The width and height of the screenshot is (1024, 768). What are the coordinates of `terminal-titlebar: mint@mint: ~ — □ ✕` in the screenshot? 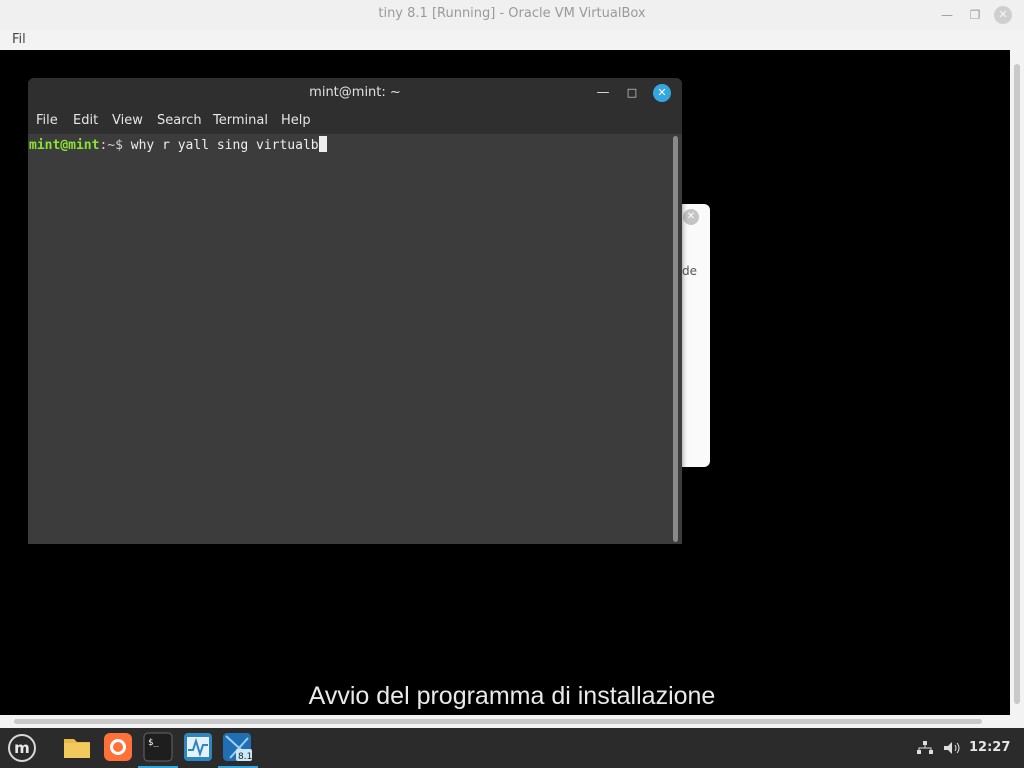 It's located at (355, 93).